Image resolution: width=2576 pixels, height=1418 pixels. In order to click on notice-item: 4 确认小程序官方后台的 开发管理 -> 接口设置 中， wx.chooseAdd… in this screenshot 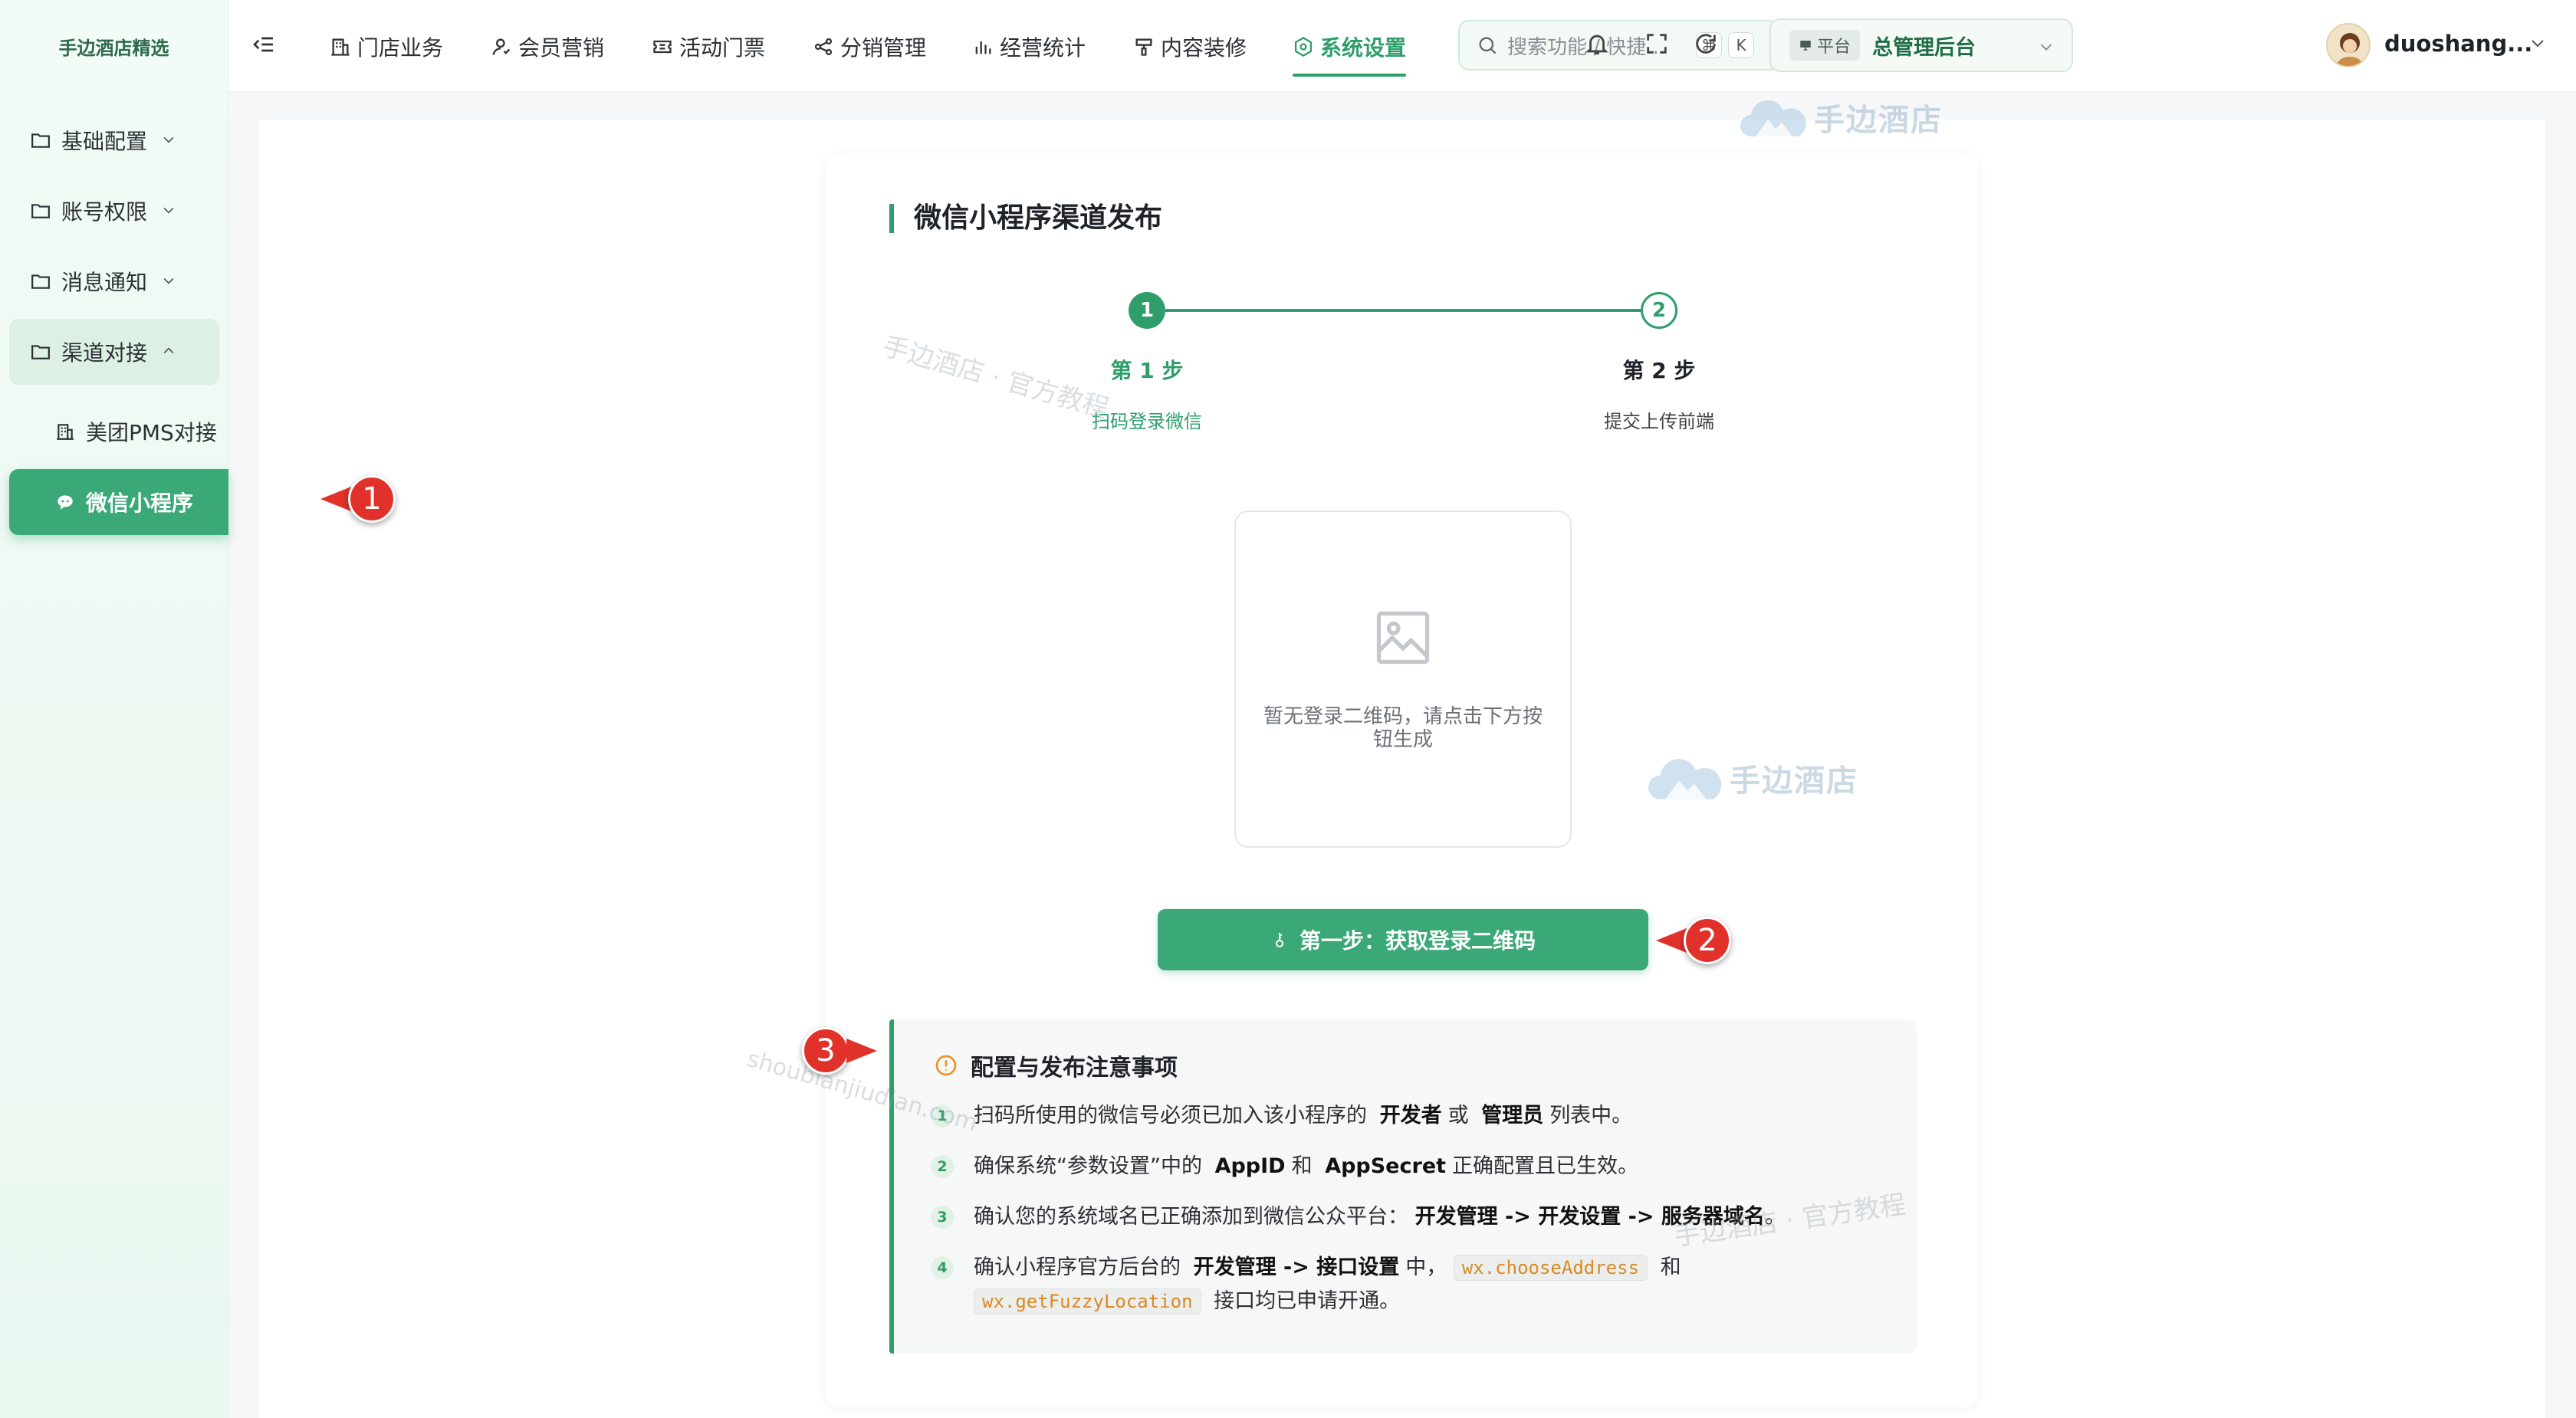, I will do `click(1345, 1284)`.